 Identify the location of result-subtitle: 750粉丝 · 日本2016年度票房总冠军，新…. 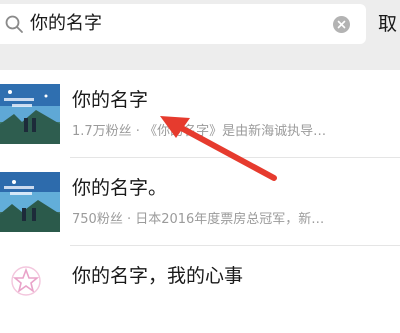
(198, 219).